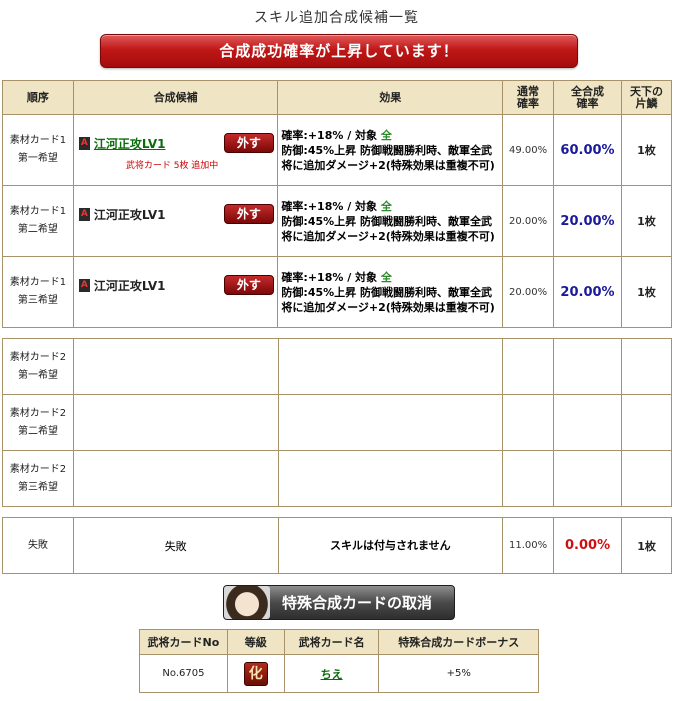 The height and width of the screenshot is (701, 673). I want to click on fail-normal-rate: 11.00%, so click(528, 545).